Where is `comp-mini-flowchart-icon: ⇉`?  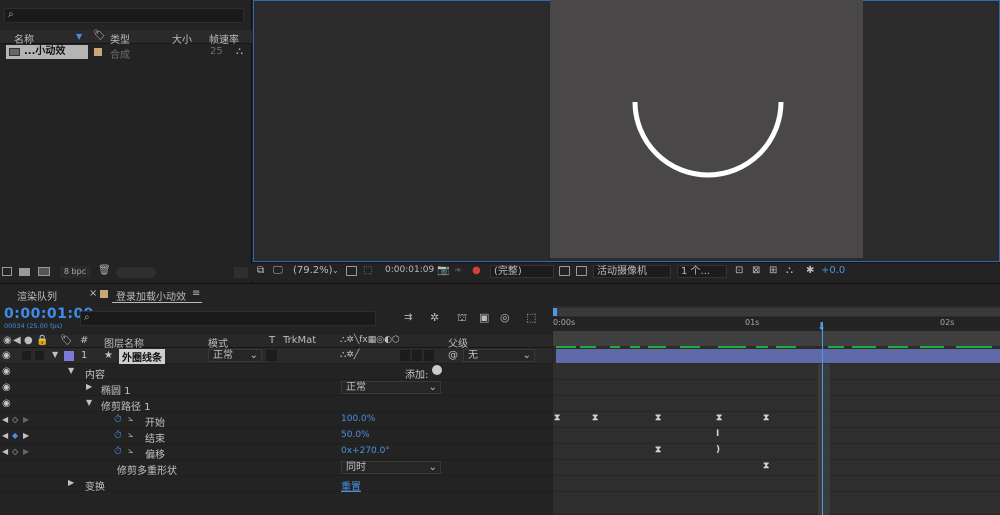
comp-mini-flowchart-icon: ⇉ is located at coordinates (408, 317).